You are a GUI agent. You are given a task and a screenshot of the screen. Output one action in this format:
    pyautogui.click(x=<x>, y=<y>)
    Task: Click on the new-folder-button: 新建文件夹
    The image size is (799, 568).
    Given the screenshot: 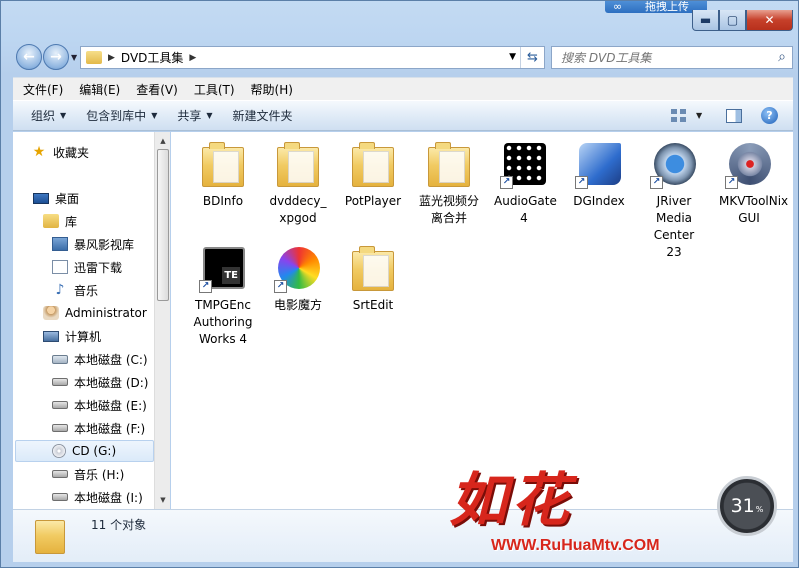 What is the action you would take?
    pyautogui.click(x=263, y=115)
    